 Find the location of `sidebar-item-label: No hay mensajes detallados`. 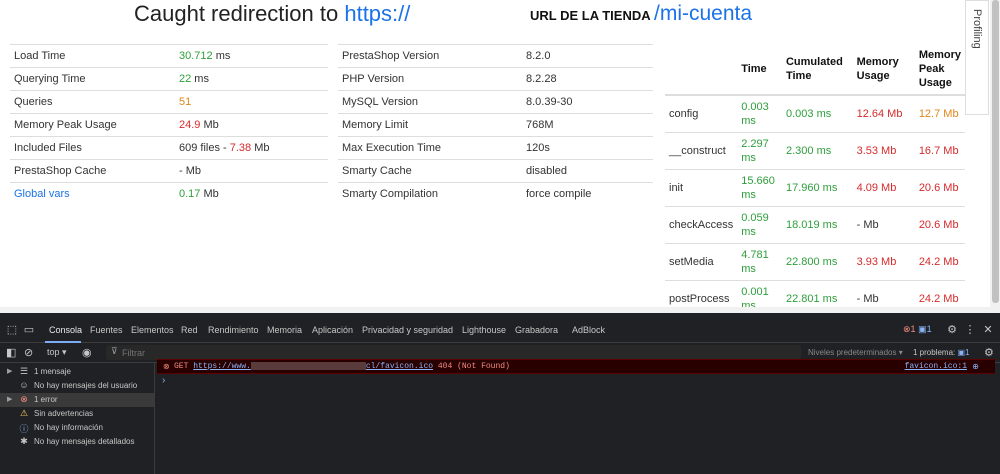

sidebar-item-label: No hay mensajes detallados is located at coordinates (84, 441).